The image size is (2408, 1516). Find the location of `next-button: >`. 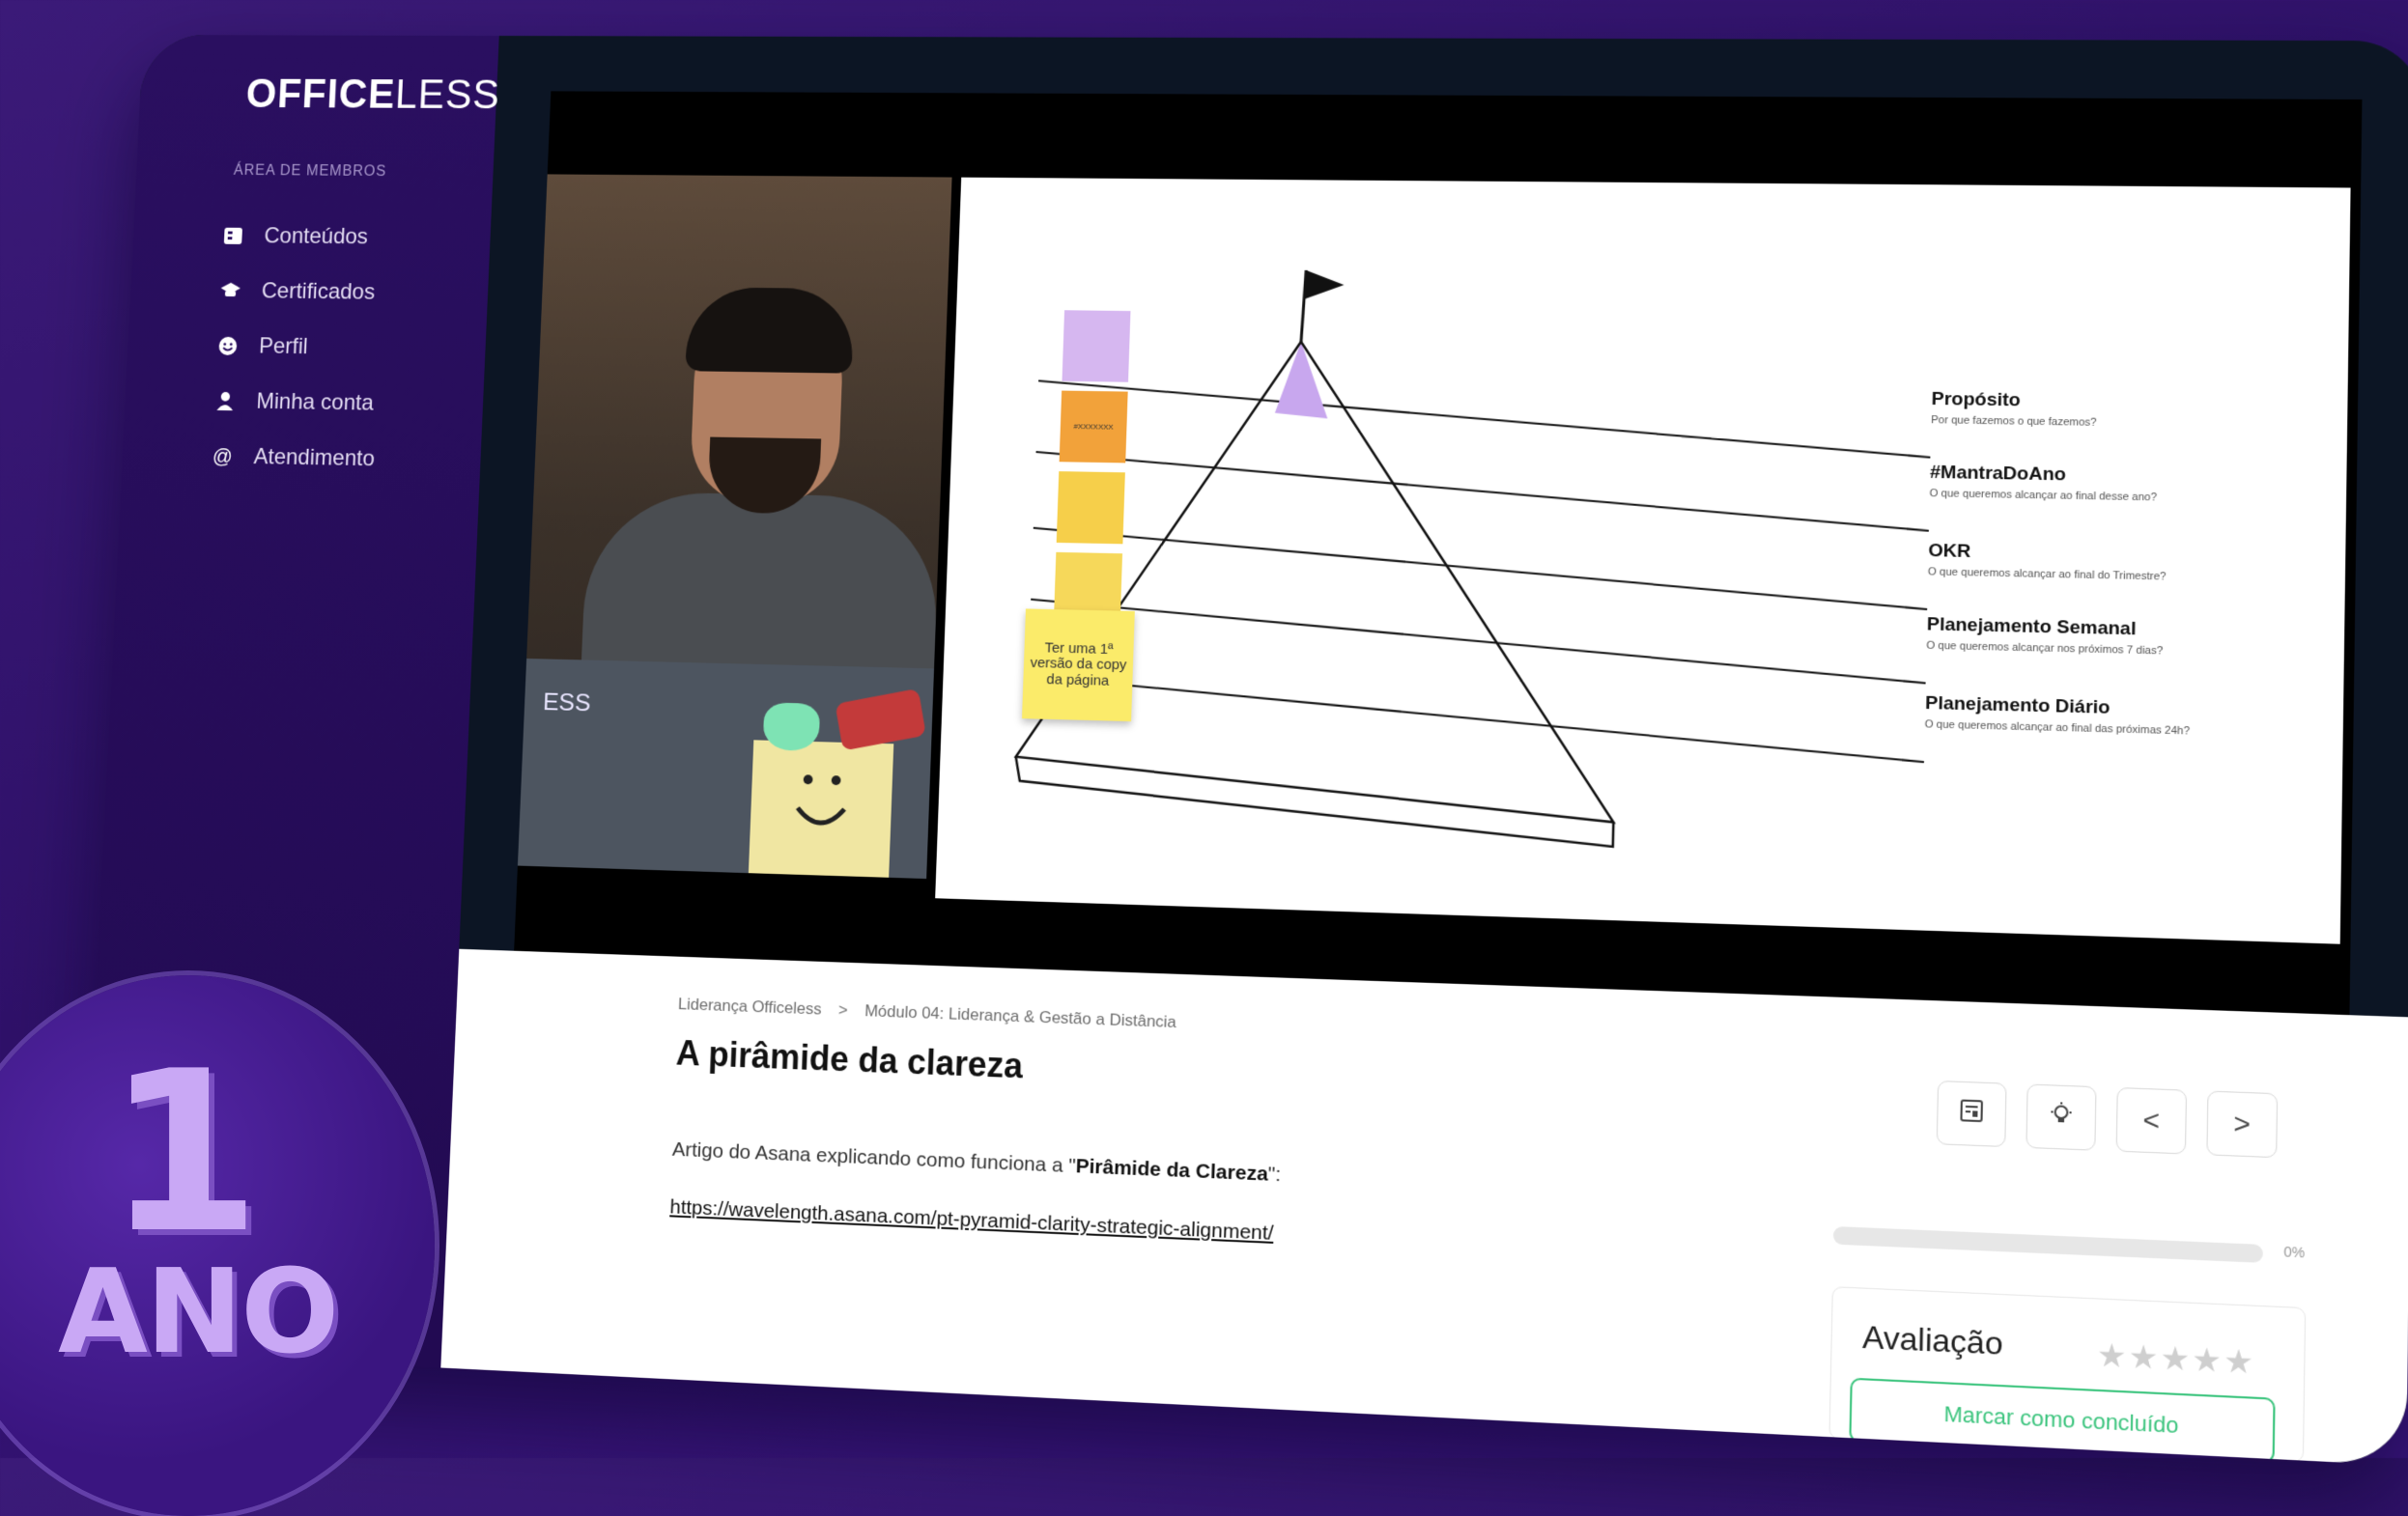

next-button: > is located at coordinates (2242, 1124).